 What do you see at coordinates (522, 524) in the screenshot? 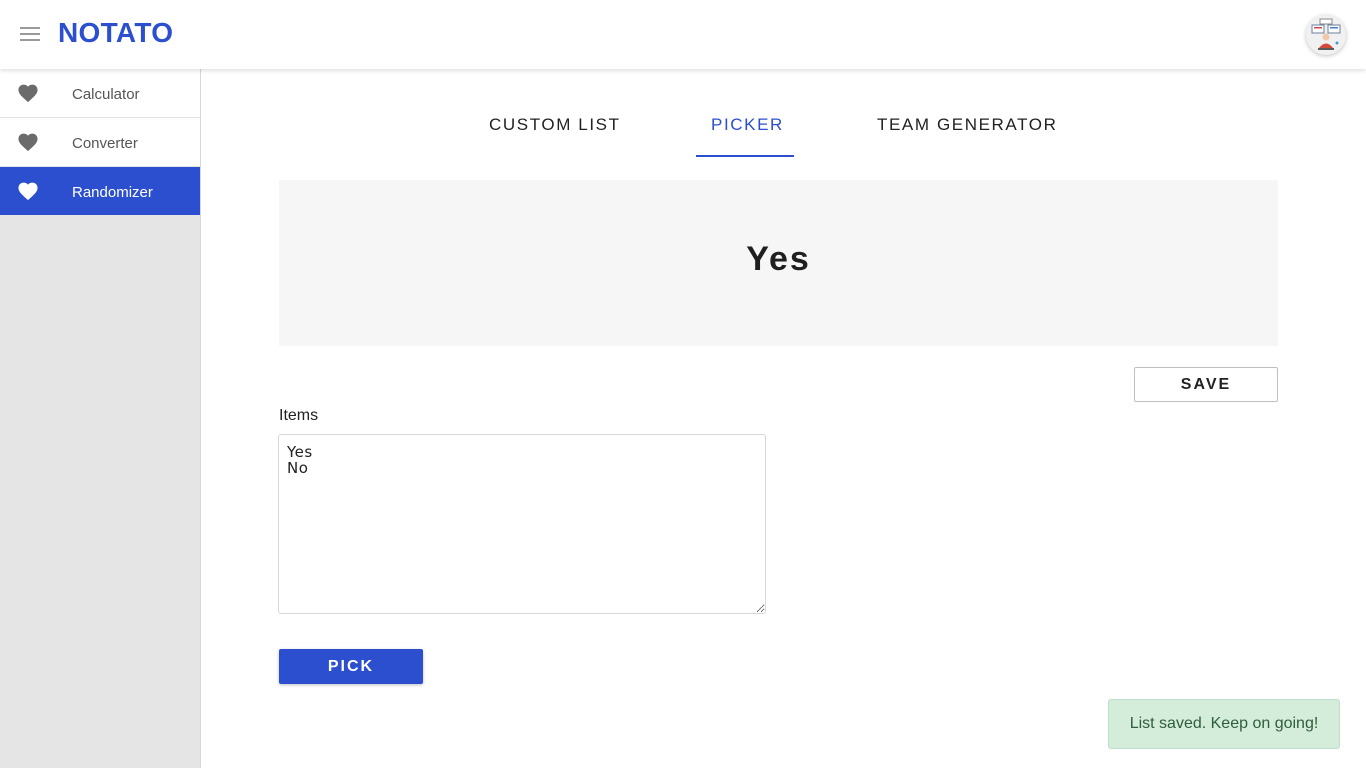
I see `items-textarea` at bounding box center [522, 524].